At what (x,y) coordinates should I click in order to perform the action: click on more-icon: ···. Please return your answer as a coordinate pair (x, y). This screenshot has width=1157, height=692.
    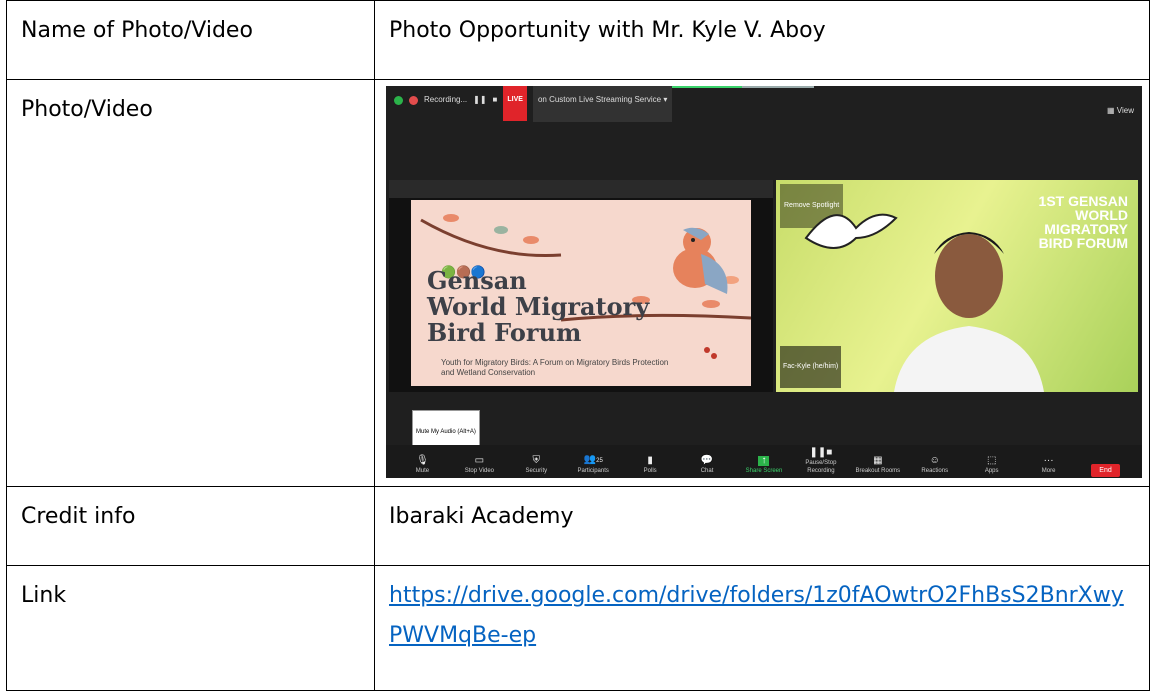
    Looking at the image, I should click on (1048, 460).